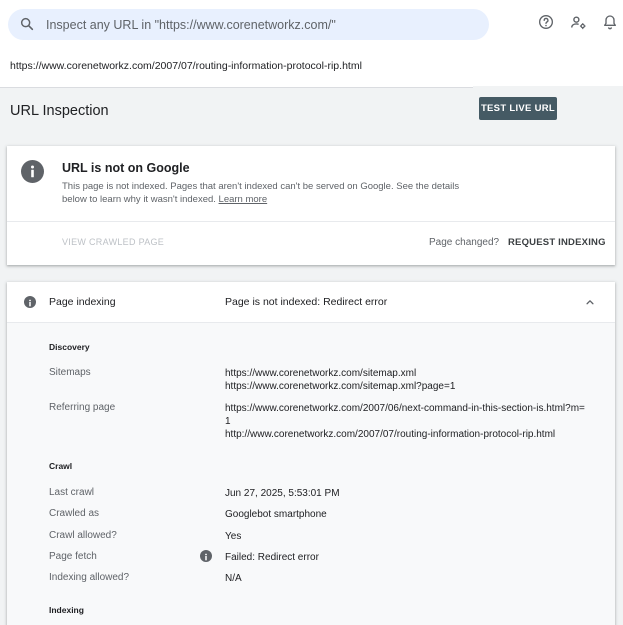  What do you see at coordinates (610, 22) in the screenshot?
I see `notifications-icon` at bounding box center [610, 22].